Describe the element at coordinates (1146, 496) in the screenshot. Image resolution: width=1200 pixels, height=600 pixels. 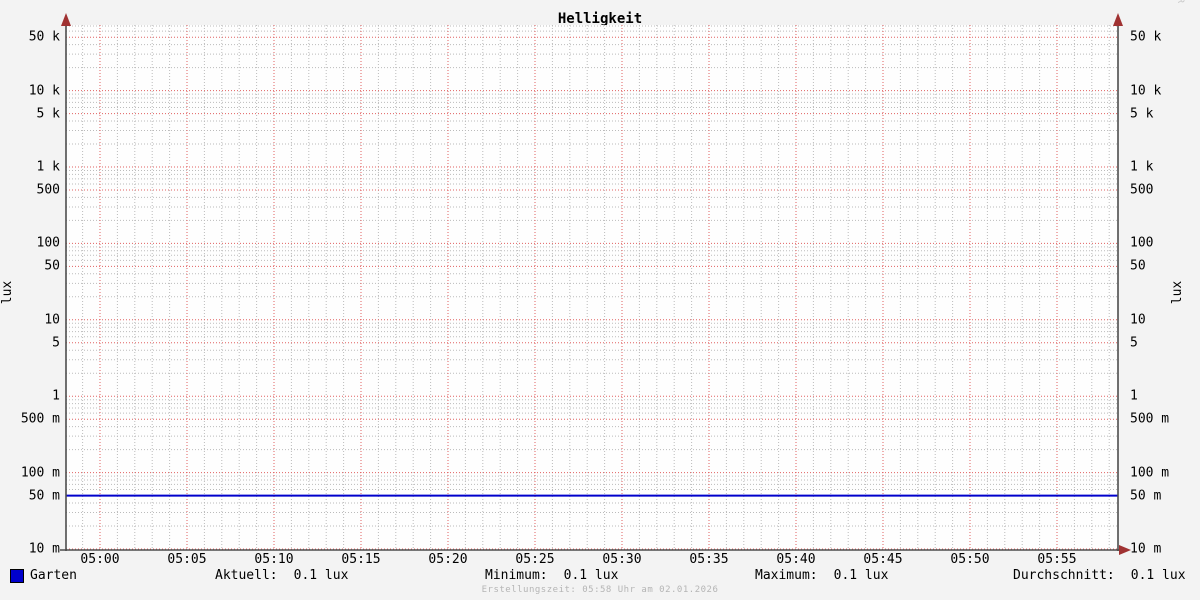
I see `y-tick-label-right: 50 m` at that location.